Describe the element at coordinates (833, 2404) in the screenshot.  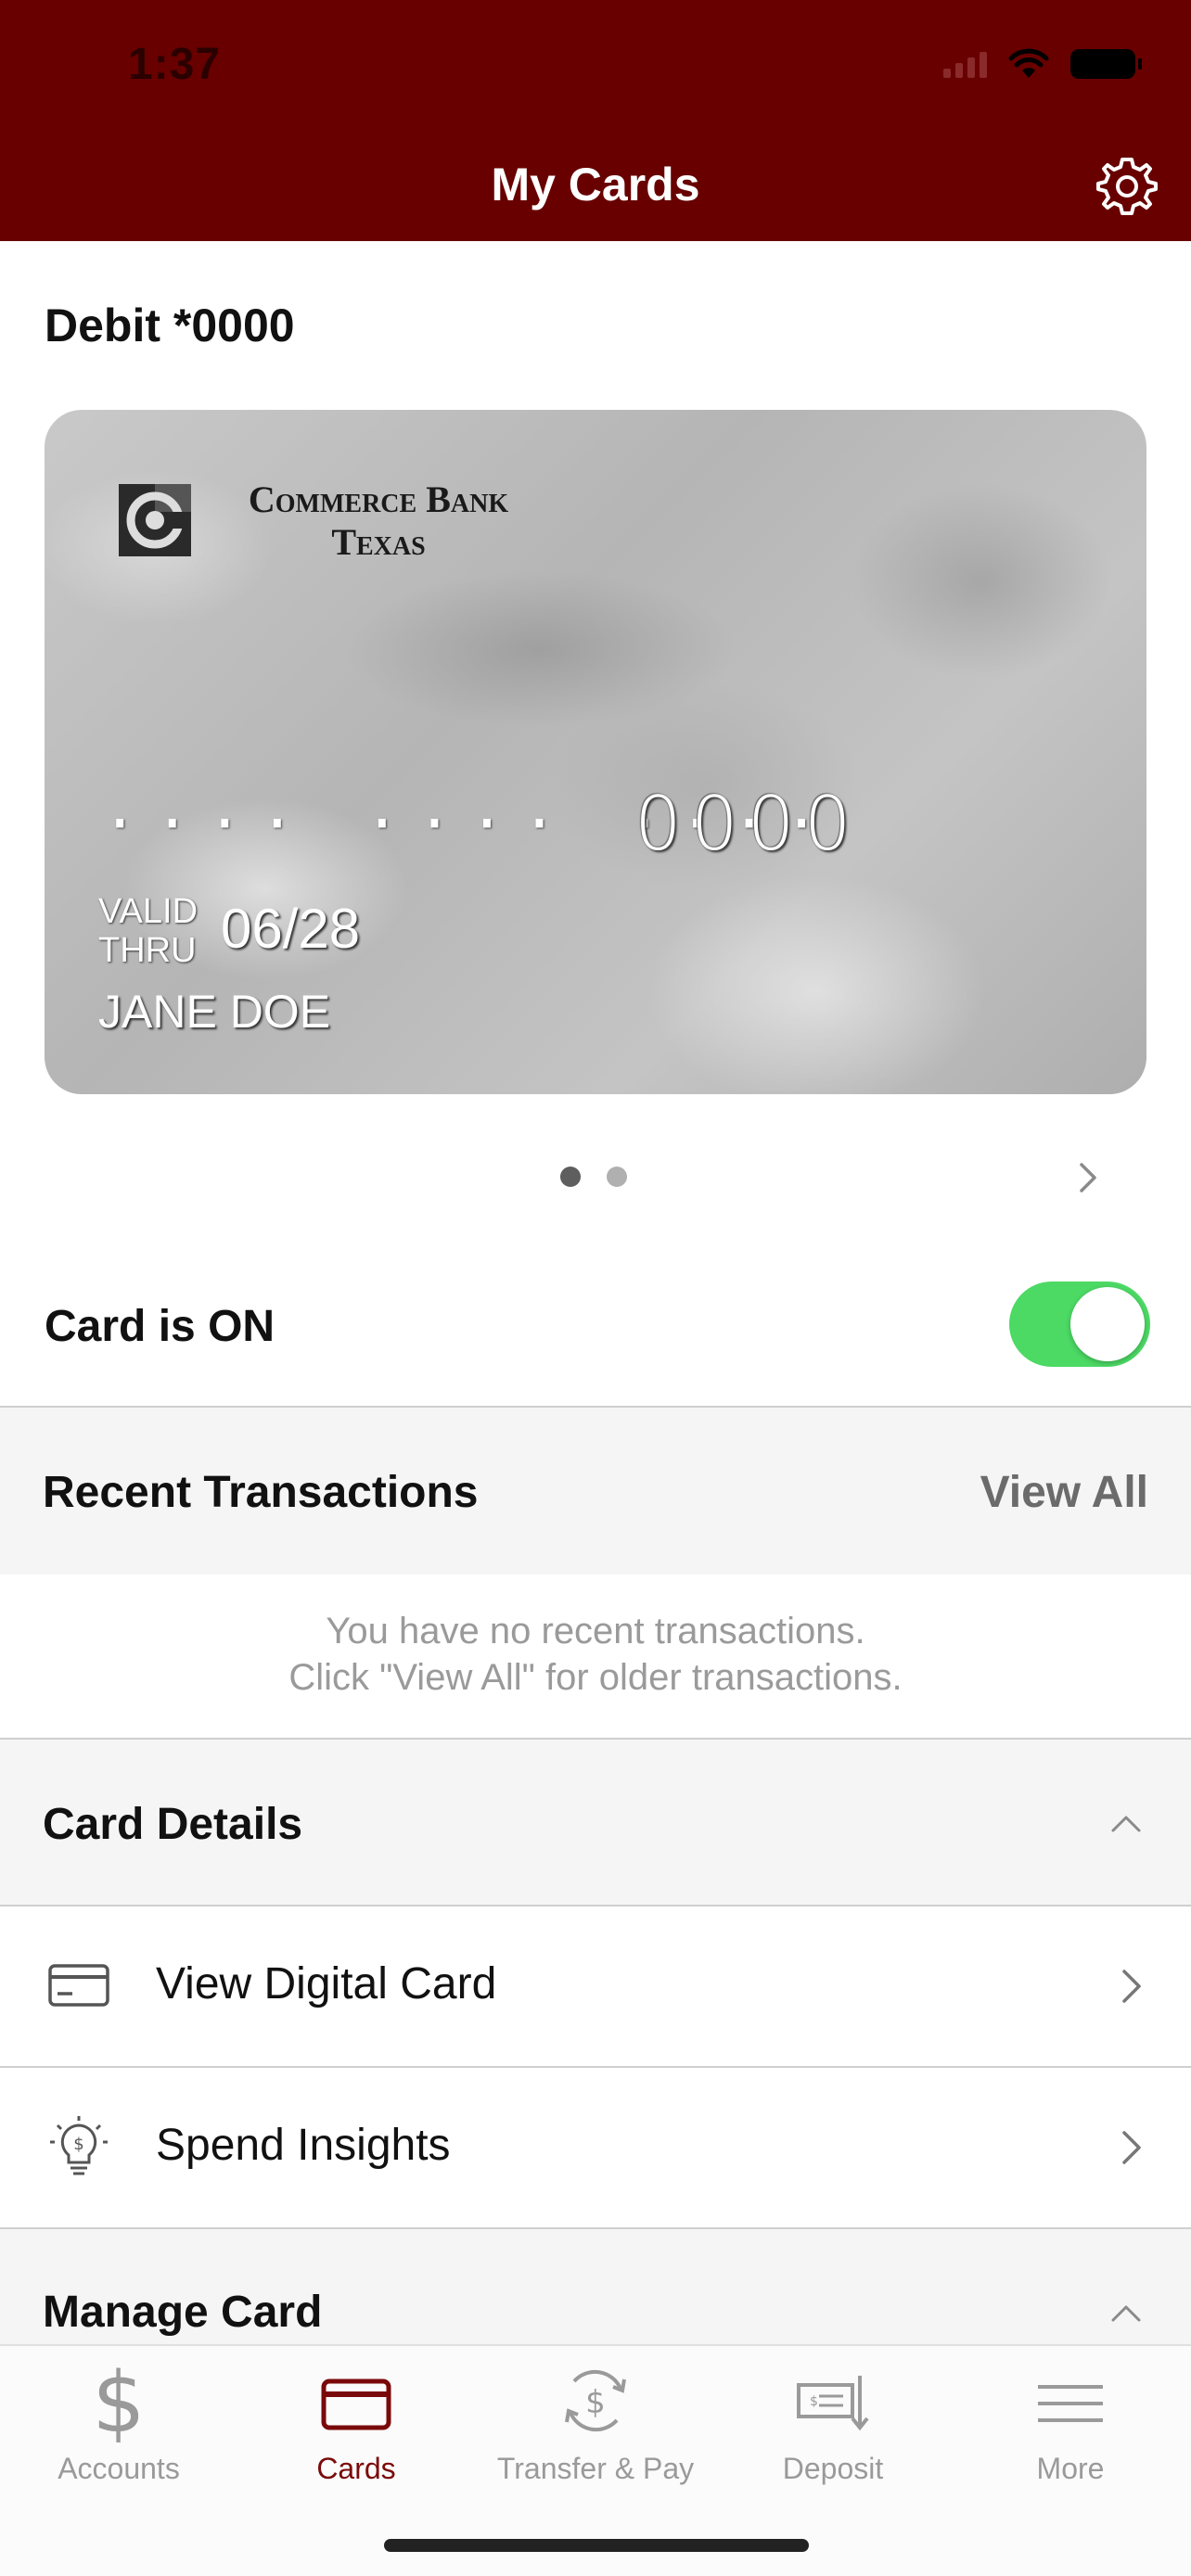
I see `deposit-check-icon: $` at that location.